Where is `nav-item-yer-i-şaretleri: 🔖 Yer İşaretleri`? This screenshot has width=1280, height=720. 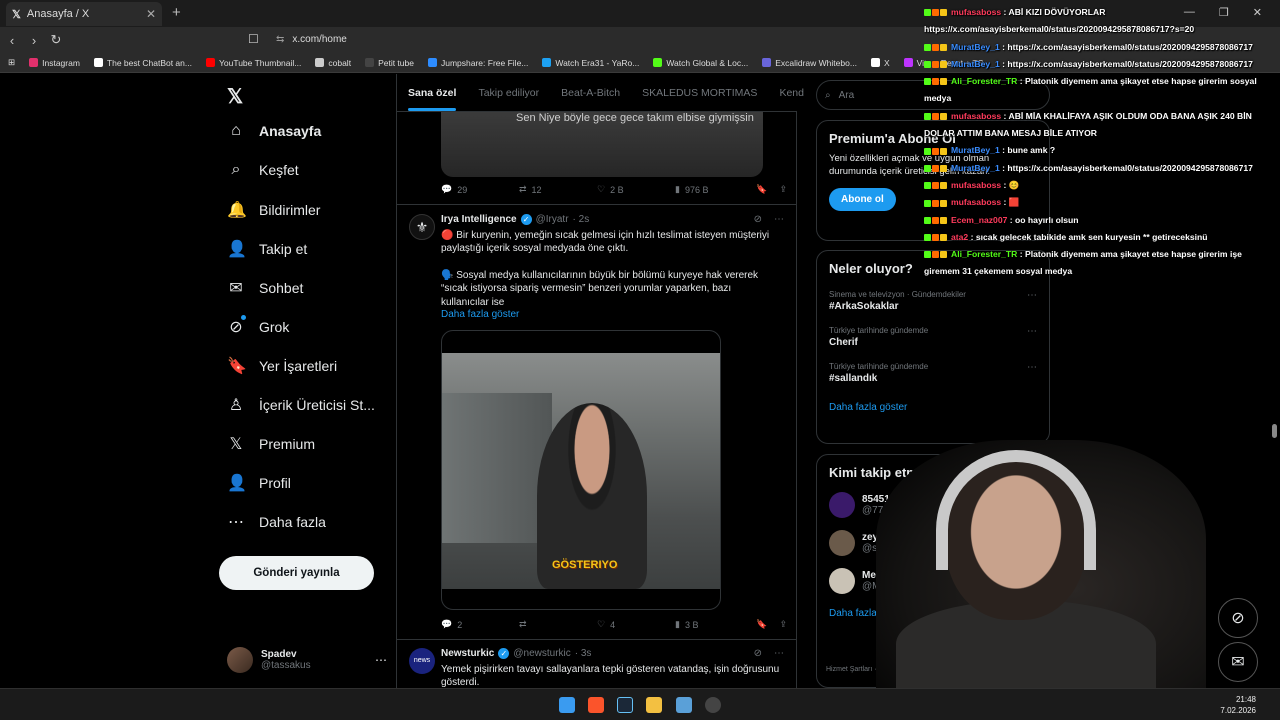
nav-item-yer-i-şaretleri: 🔖 Yer İşaretleri is located at coordinates (282, 366).